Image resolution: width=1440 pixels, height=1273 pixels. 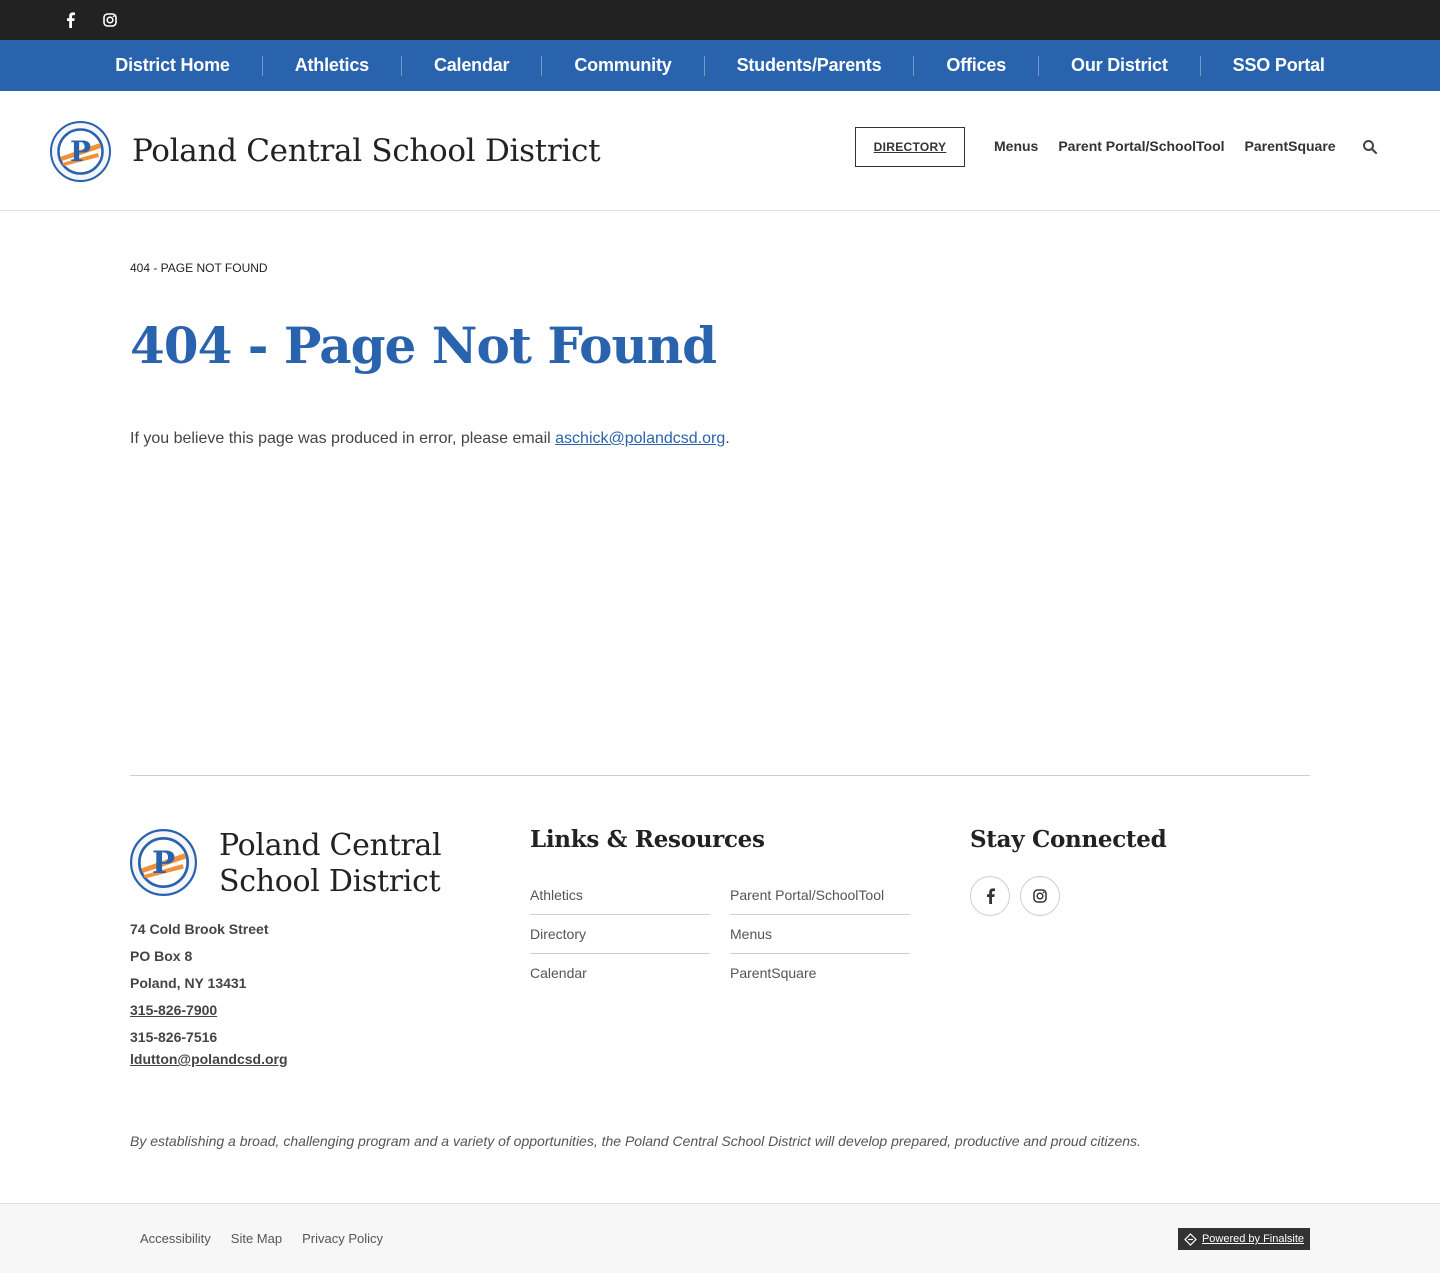 I want to click on nav-our-district: Our District, so click(x=1119, y=65).